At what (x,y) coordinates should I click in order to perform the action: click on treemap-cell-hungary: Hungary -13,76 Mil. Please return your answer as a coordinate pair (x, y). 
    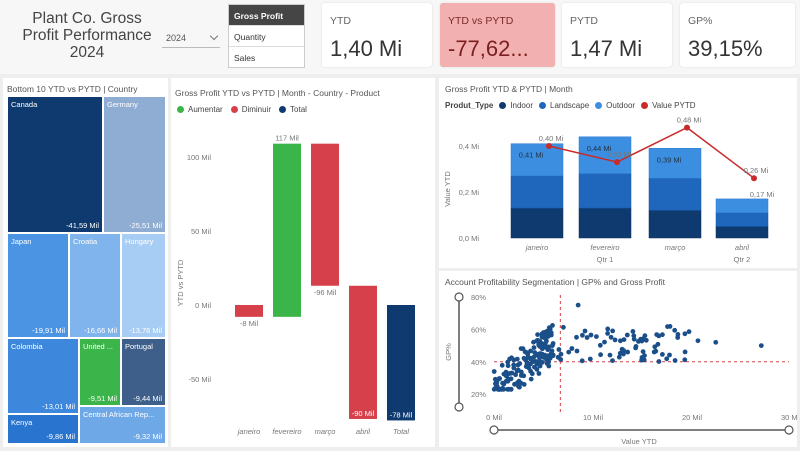
    Looking at the image, I should click on (143, 285).